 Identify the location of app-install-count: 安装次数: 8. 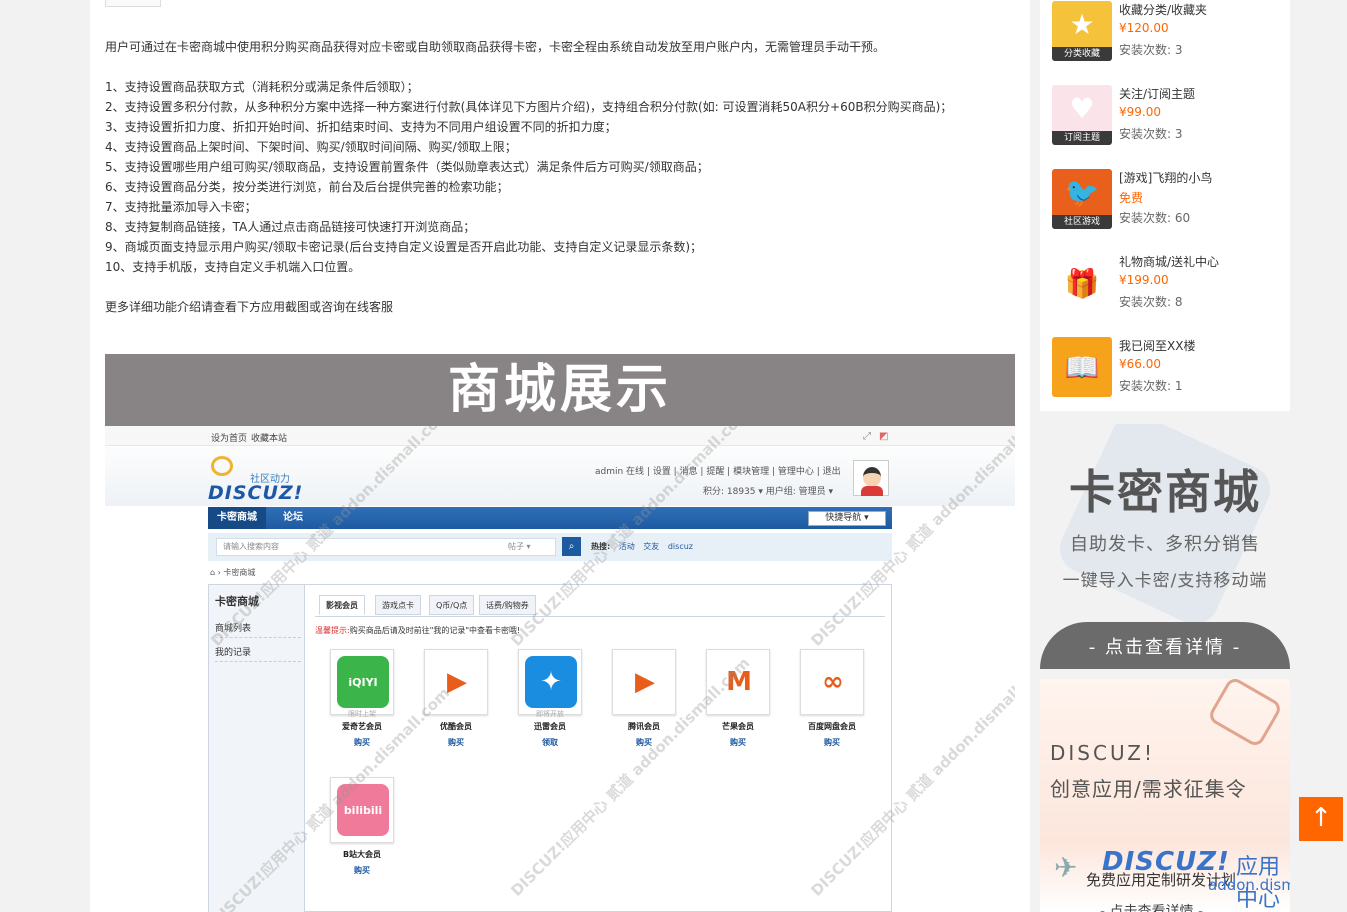
(1151, 302).